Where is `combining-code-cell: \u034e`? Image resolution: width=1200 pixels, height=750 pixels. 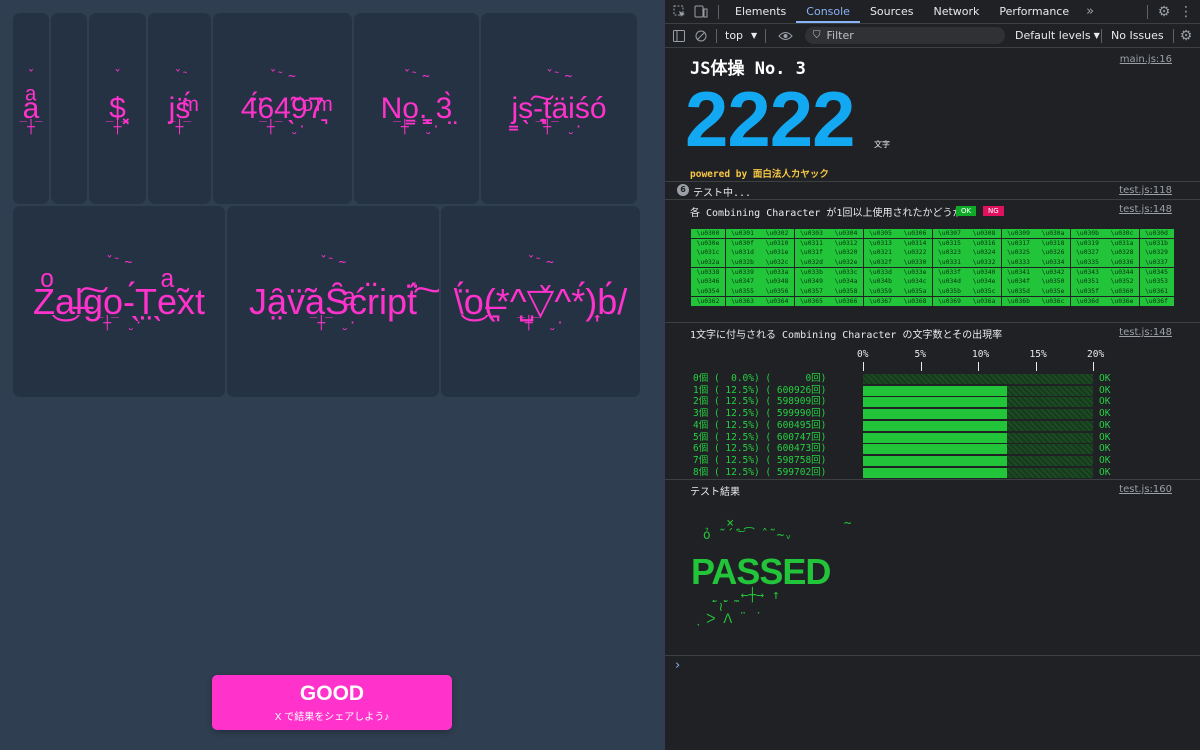 combining-code-cell: \u034e is located at coordinates (984, 282).